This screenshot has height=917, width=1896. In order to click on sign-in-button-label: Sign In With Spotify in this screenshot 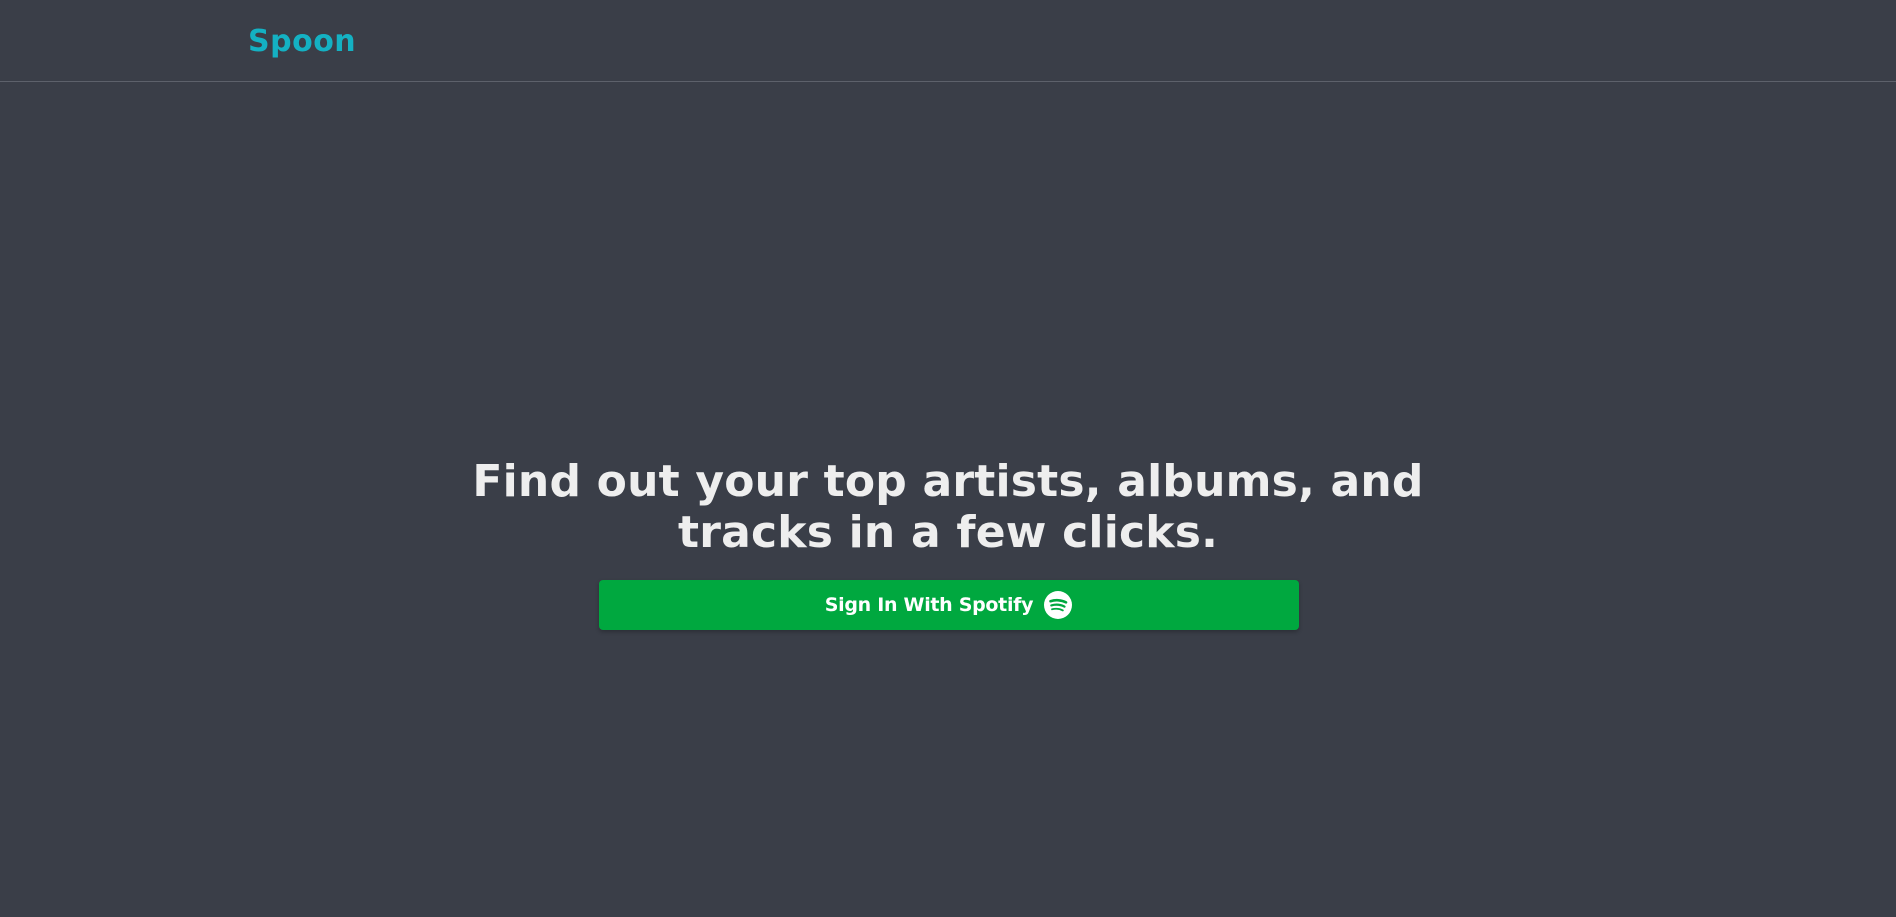, I will do `click(929, 605)`.